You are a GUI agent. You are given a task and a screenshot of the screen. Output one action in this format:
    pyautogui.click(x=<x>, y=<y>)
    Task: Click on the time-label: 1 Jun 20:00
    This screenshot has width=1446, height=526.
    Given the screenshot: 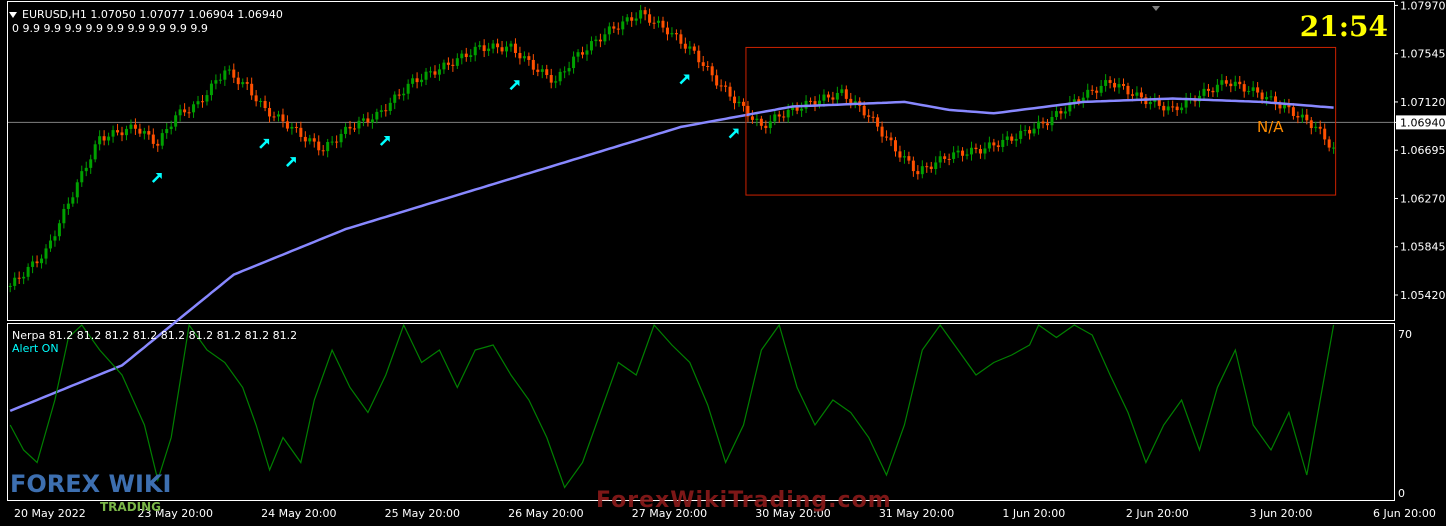 What is the action you would take?
    pyautogui.click(x=1033, y=513)
    